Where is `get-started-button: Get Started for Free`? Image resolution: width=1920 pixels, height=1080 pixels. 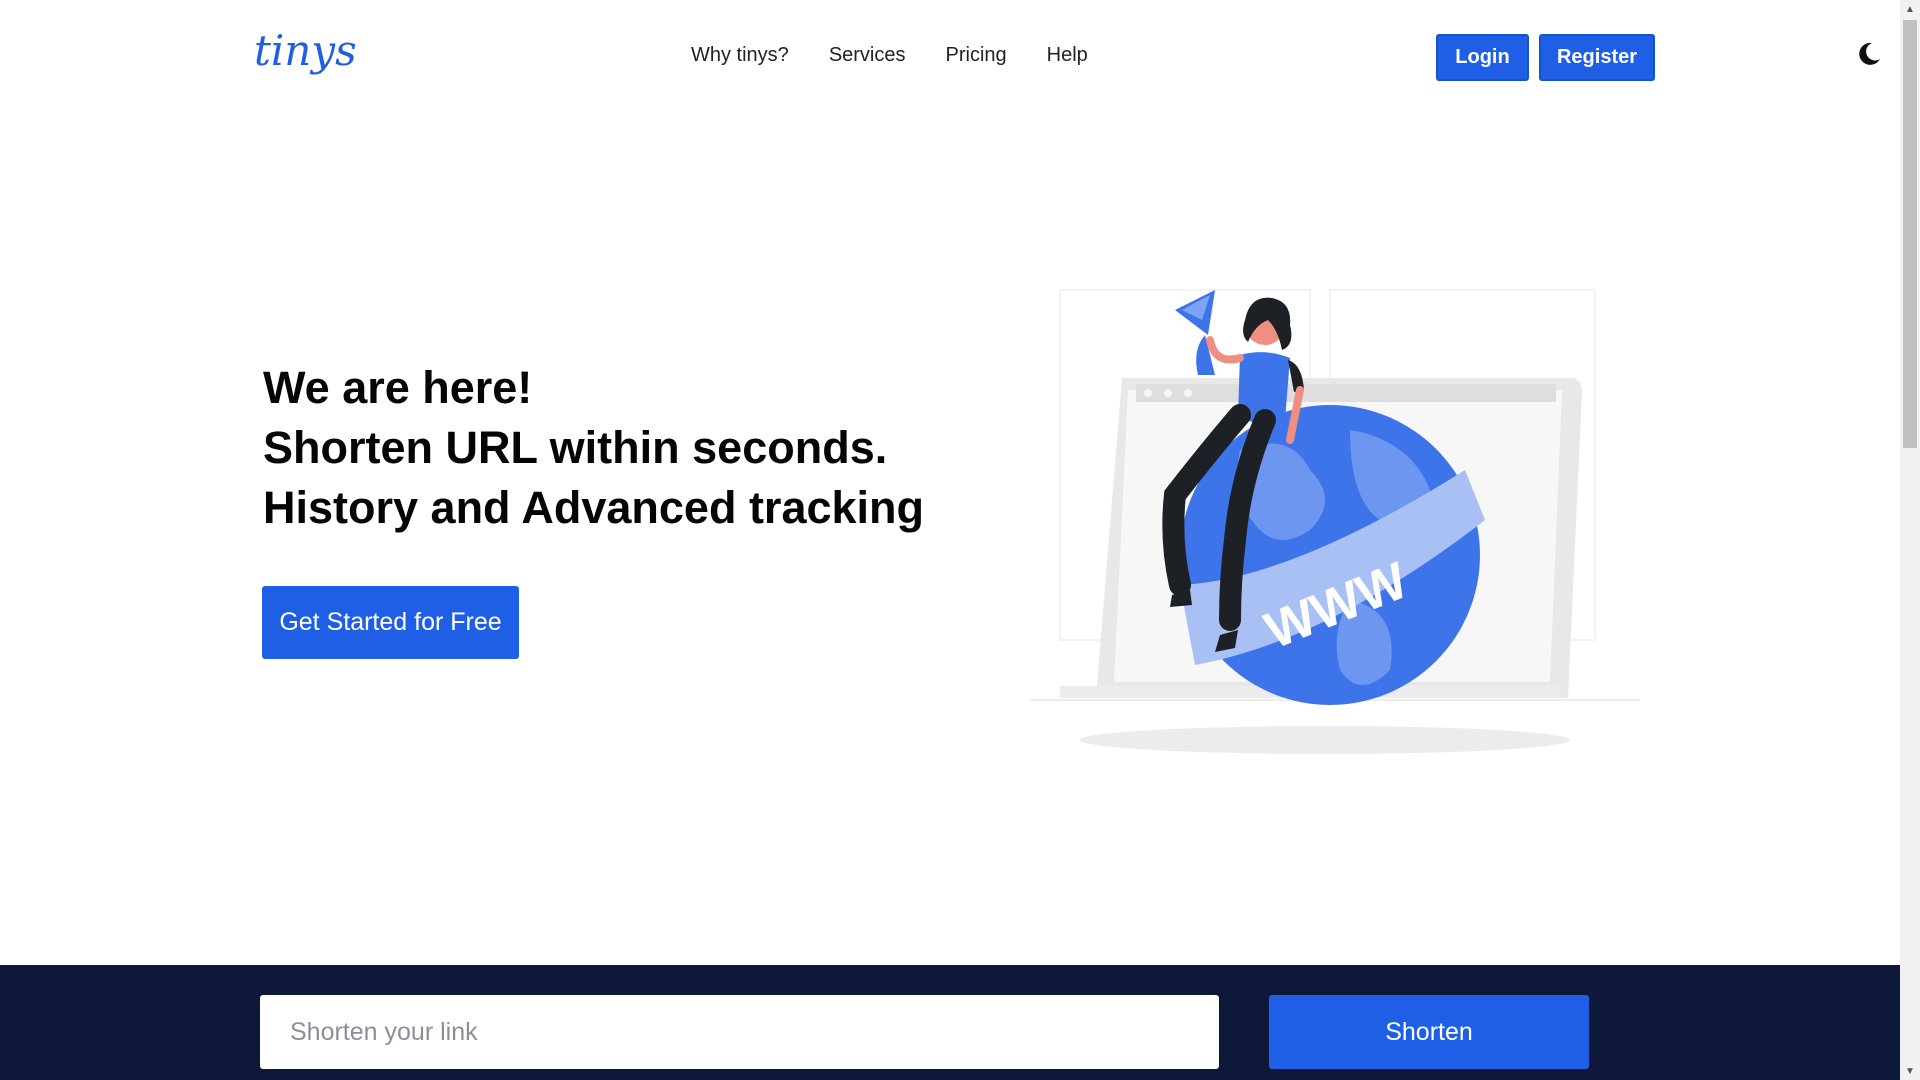
get-started-button: Get Started for Free is located at coordinates (390, 622).